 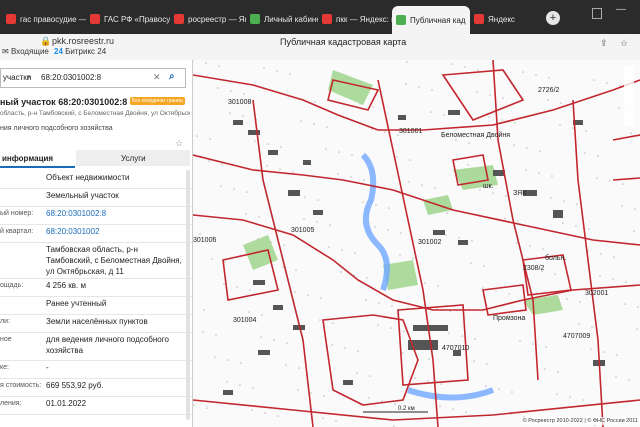 I want to click on info-field-value: 4 256 кв. м, so click(x=66, y=285).